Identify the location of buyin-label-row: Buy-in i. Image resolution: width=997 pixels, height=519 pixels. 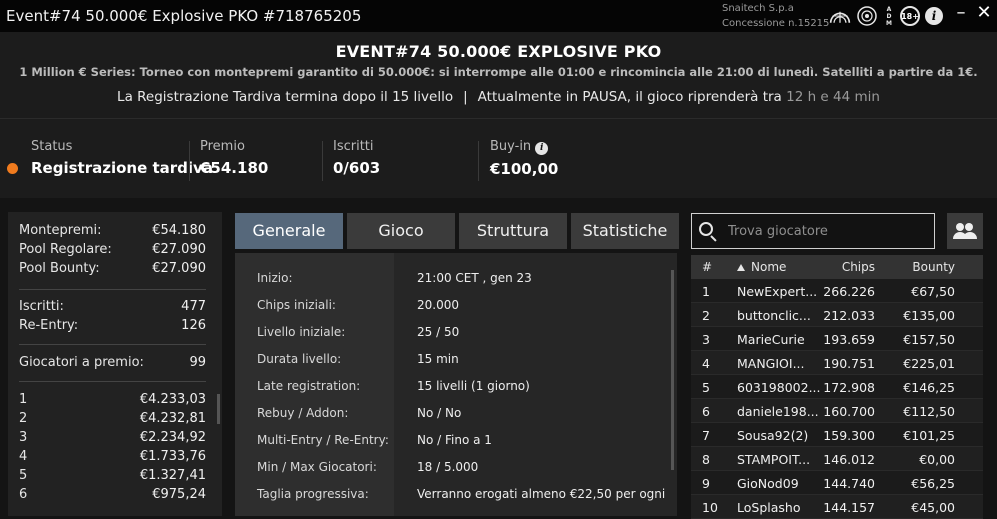
(524, 147).